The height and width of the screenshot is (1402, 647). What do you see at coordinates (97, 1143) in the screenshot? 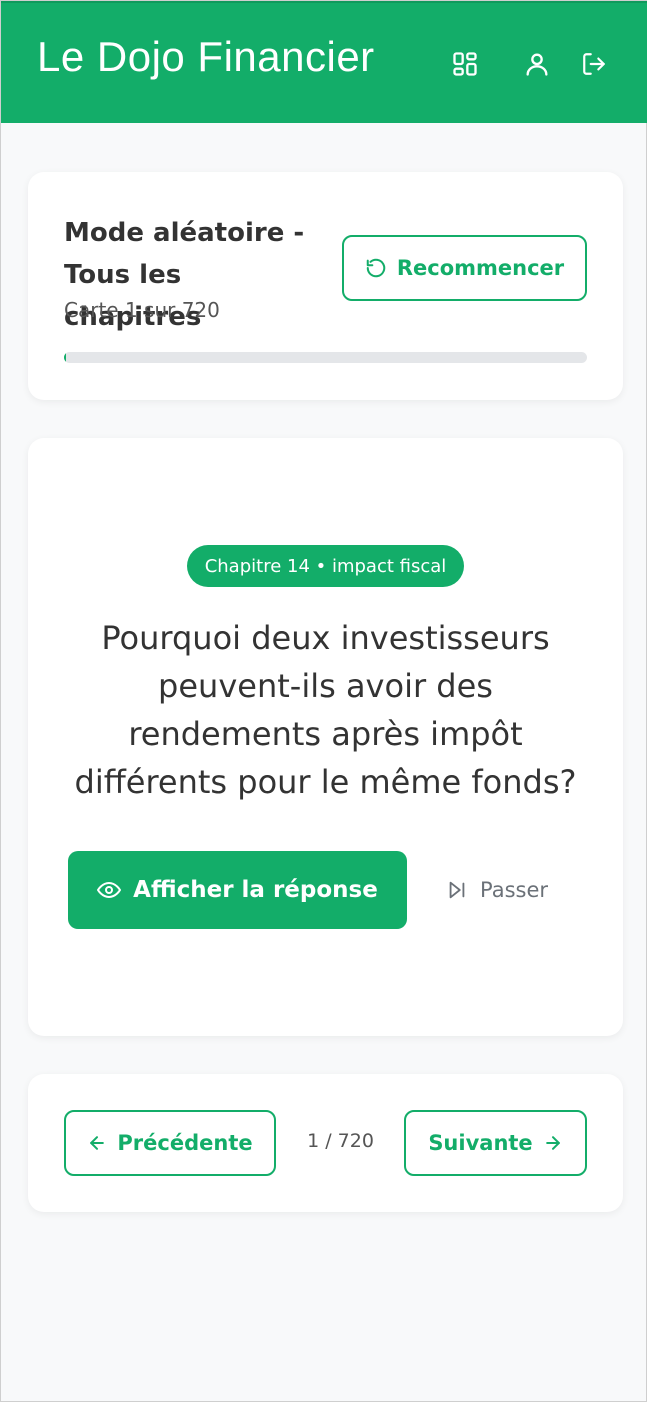
I see `arrow-left-icon` at bounding box center [97, 1143].